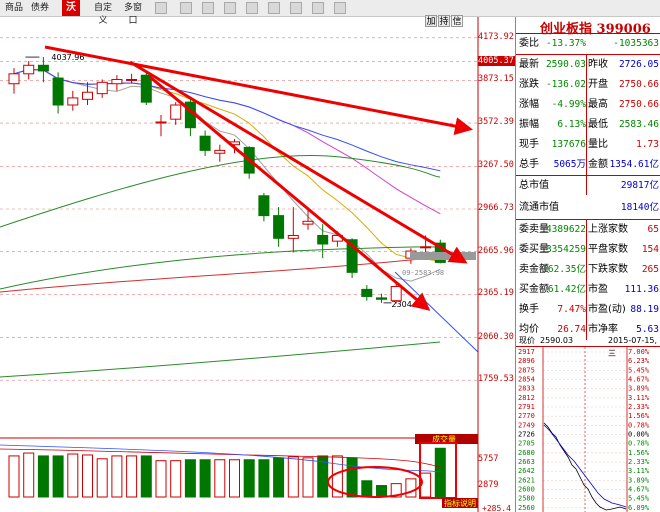 The width and height of the screenshot is (660, 512). Describe the element at coordinates (534, 229) in the screenshot. I see `row-key: 委卖量` at that location.